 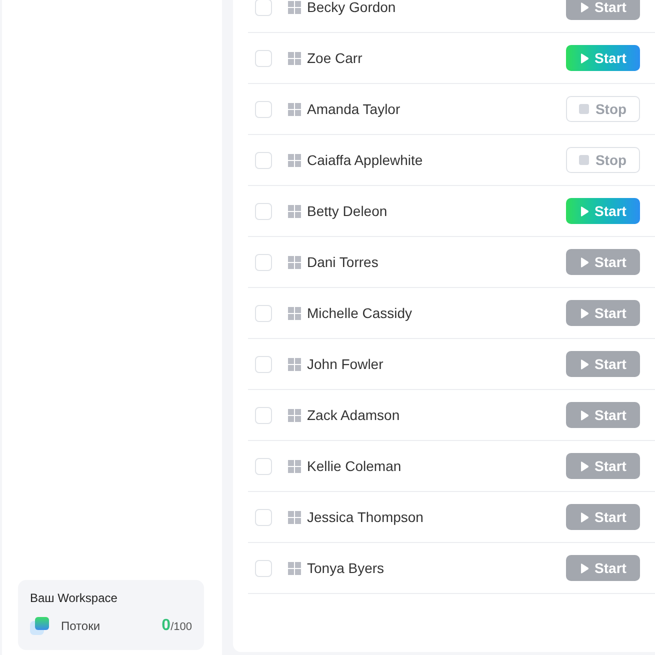 I want to click on contact-name: Betty Deleon, so click(x=347, y=211).